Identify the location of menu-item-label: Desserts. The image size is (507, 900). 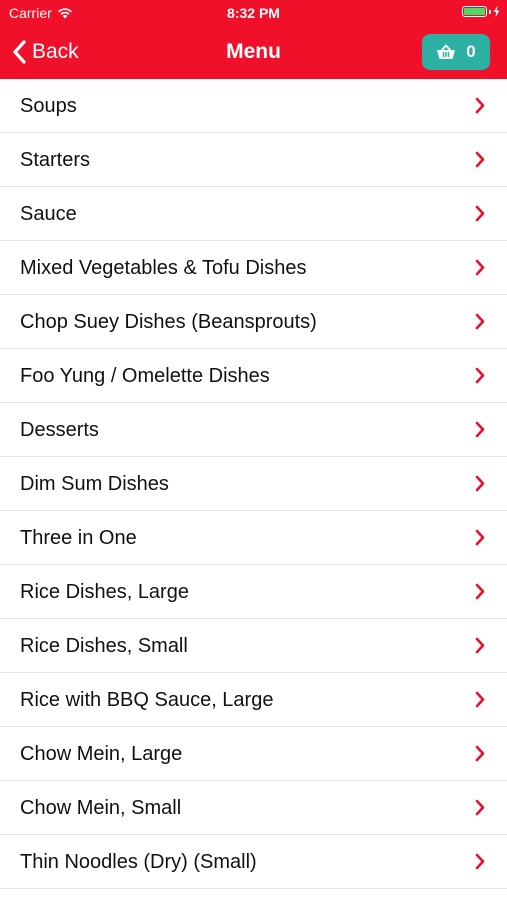
(59, 430).